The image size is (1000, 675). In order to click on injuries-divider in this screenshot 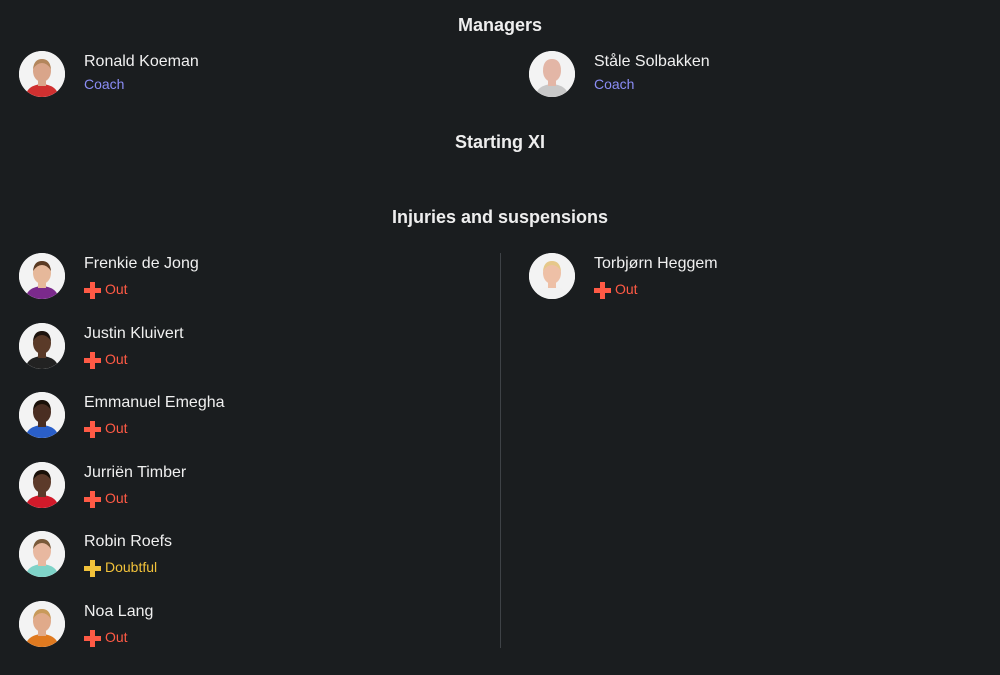, I will do `click(500, 450)`.